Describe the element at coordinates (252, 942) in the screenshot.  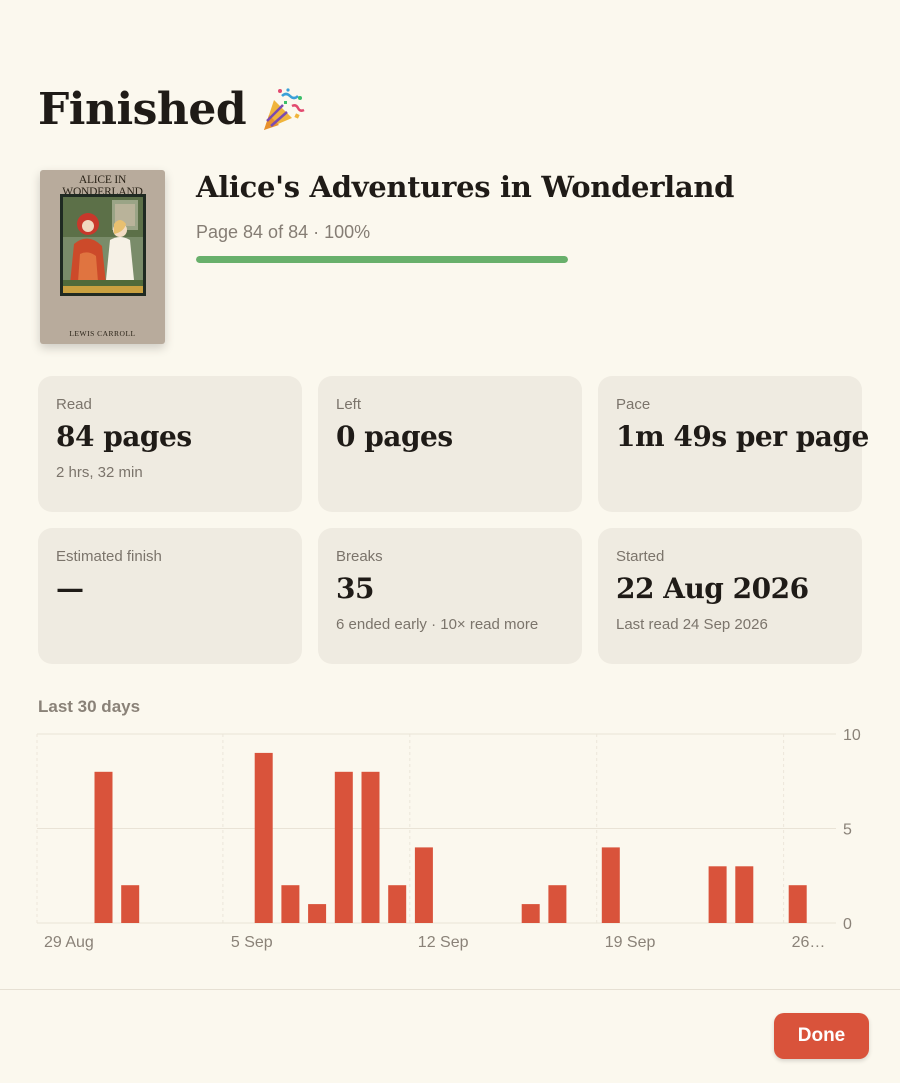
I see `chart-x-tick-label: 5 Sep` at that location.